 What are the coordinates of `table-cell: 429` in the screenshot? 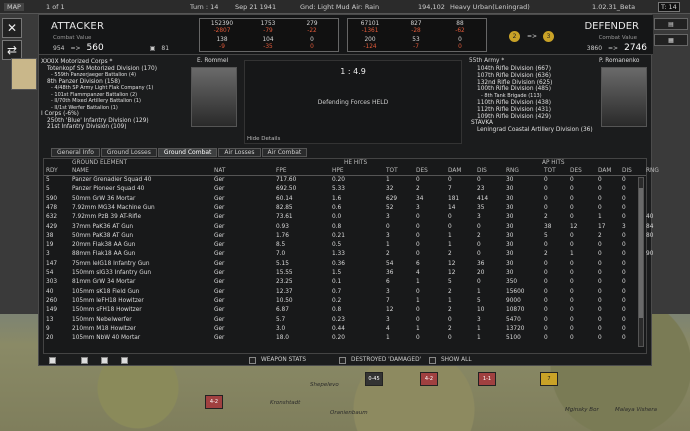 It's located at (52, 226).